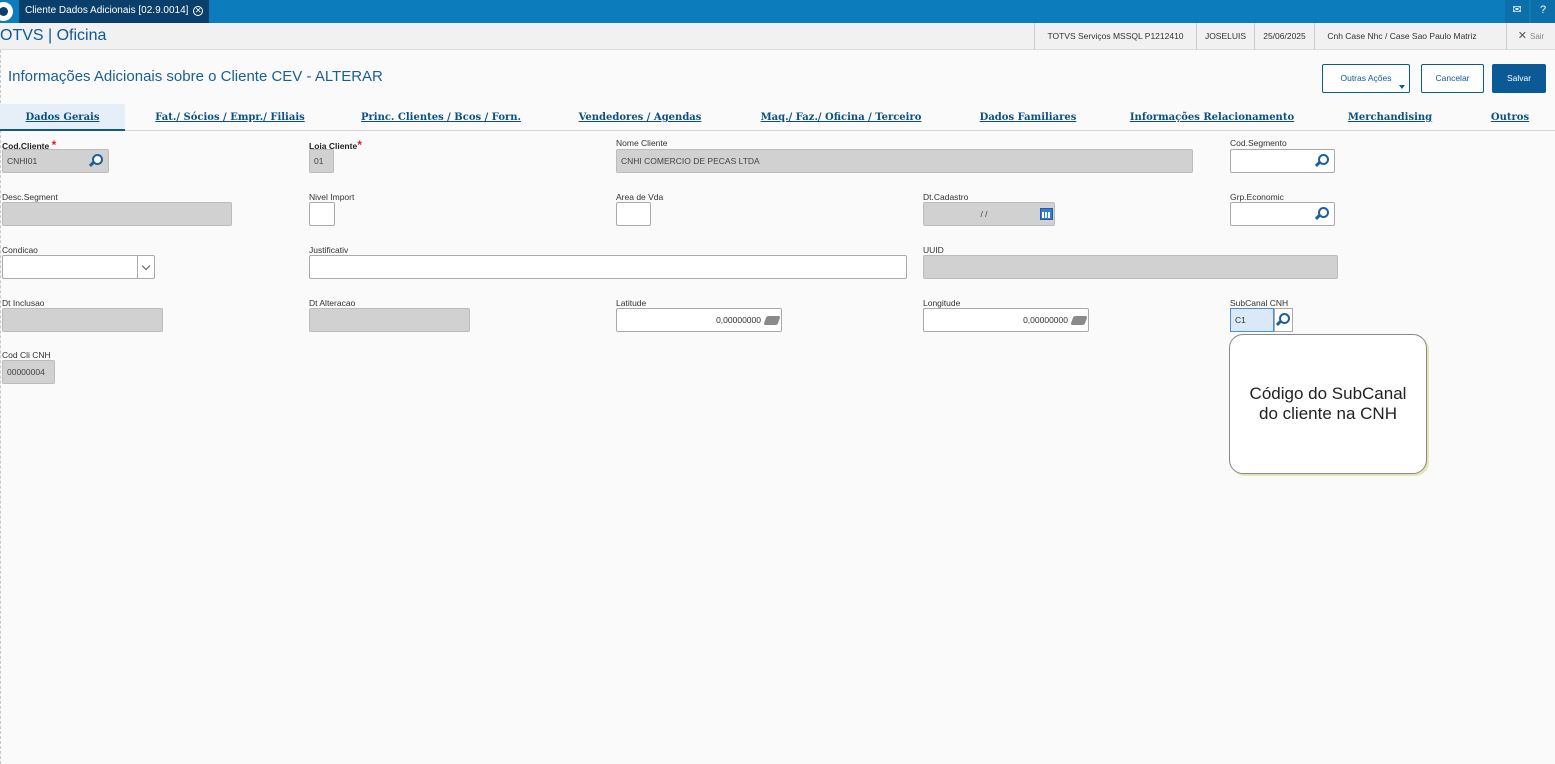 Image resolution: width=1555 pixels, height=764 pixels. I want to click on date-info: 25/06/2025, so click(1284, 36).